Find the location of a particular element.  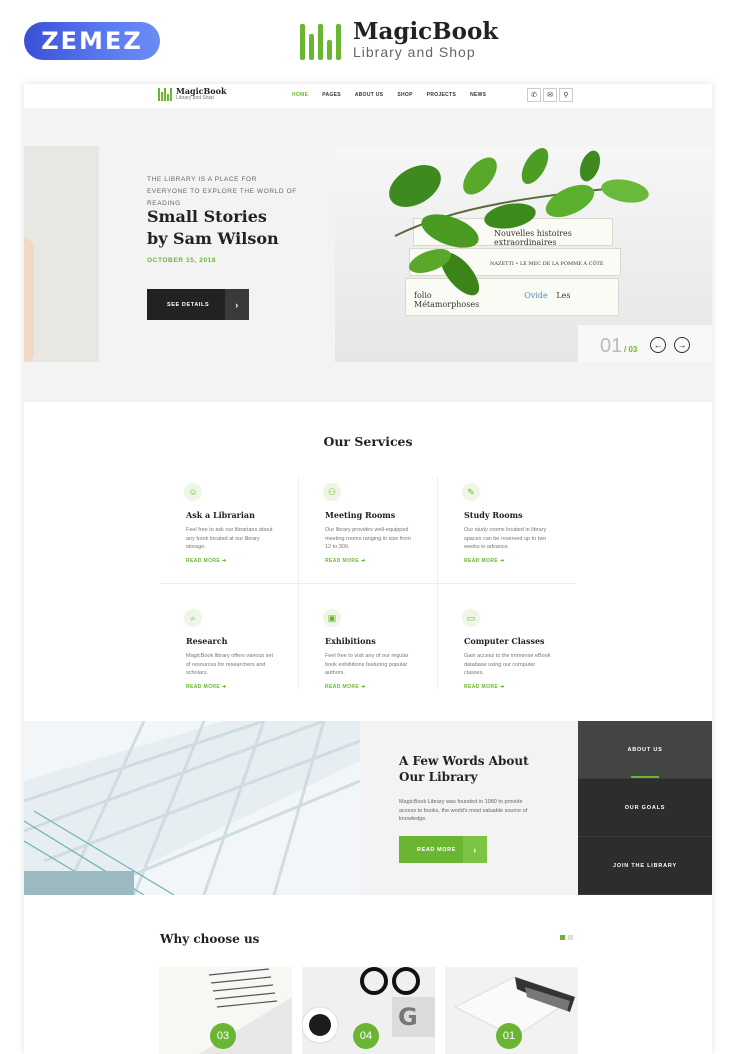

why-title: Why choose us is located at coordinates (210, 939).